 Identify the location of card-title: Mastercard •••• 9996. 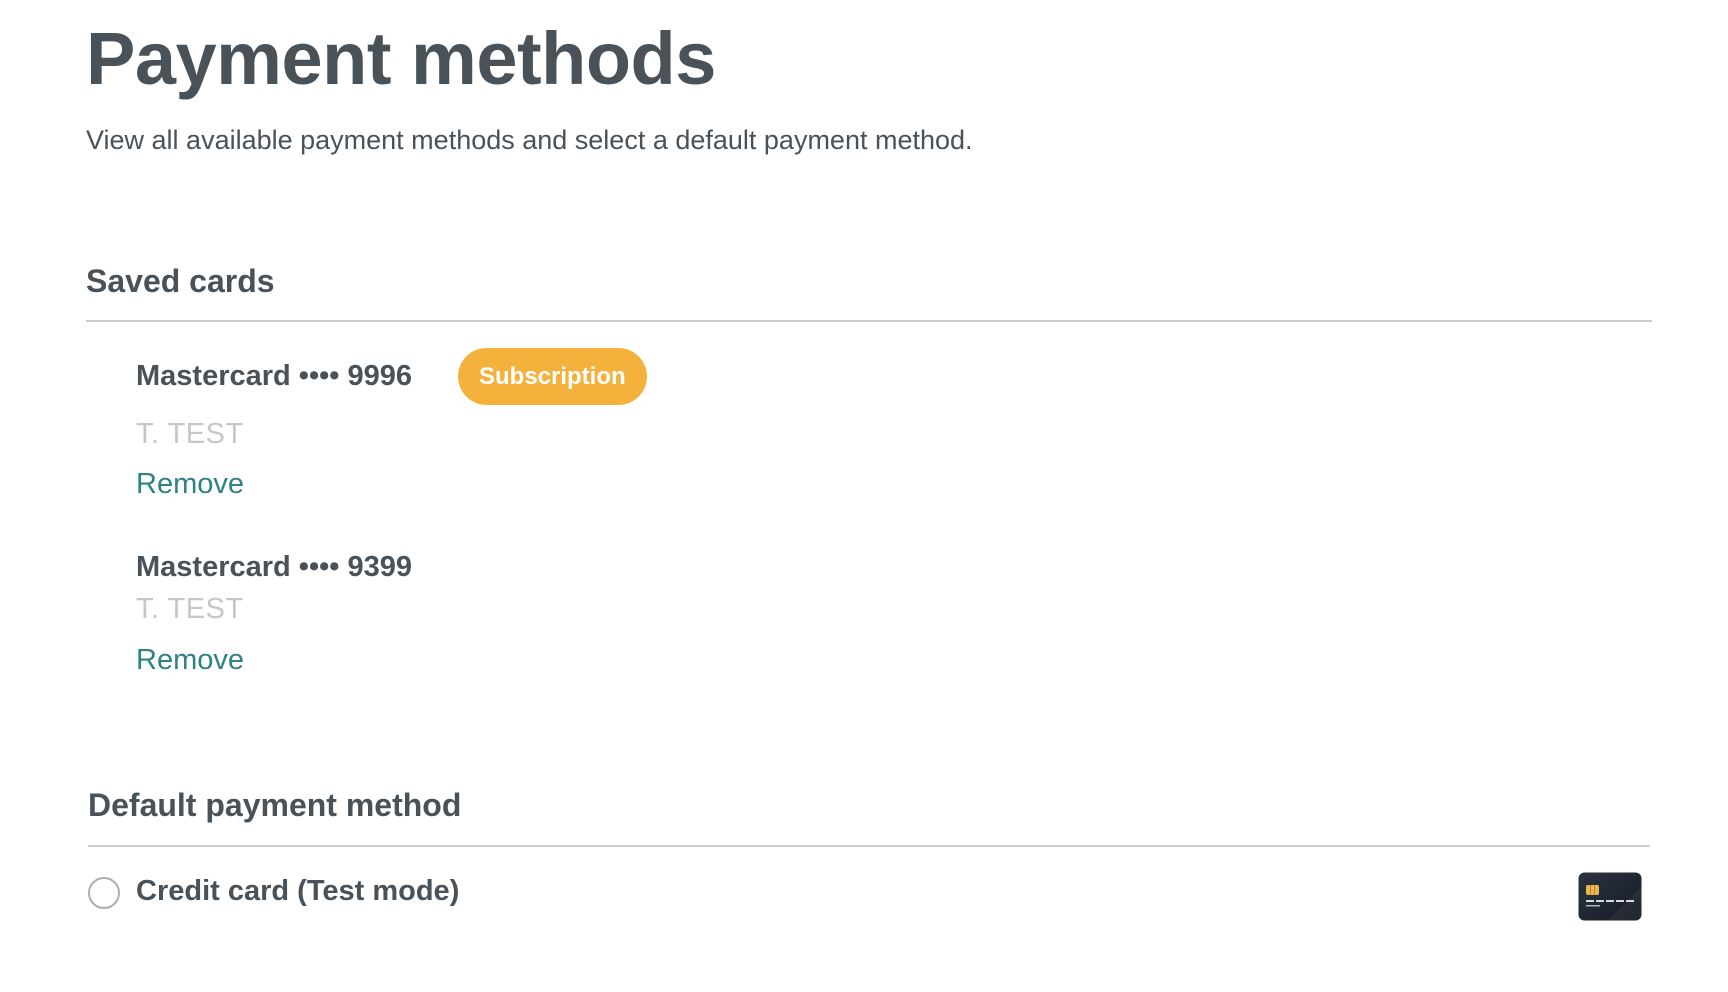
(274, 376).